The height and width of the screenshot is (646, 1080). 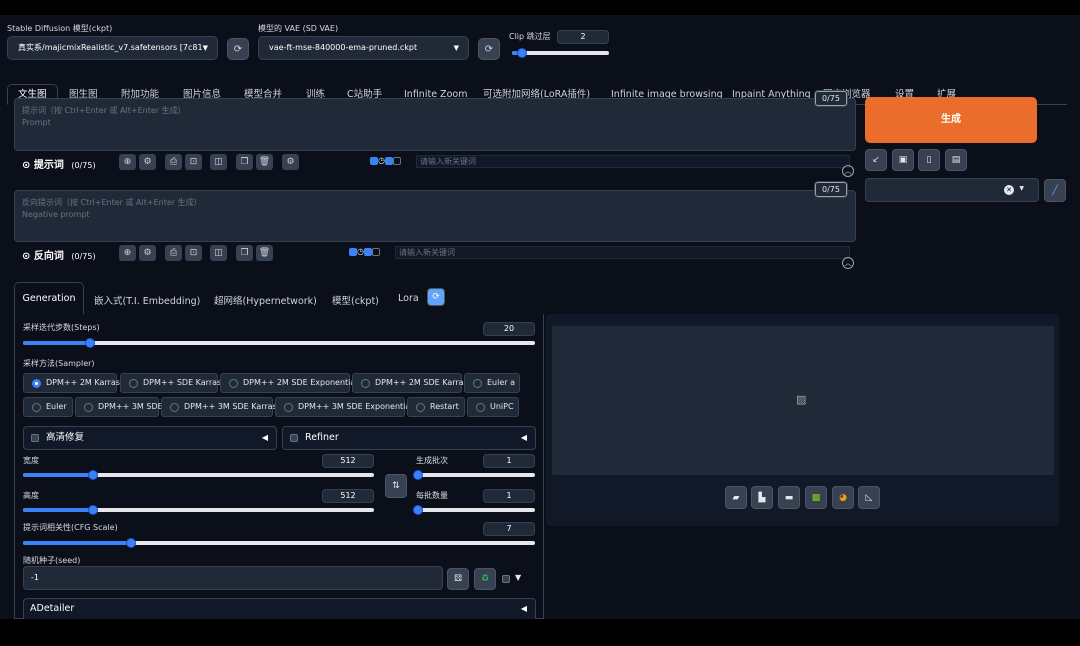 I want to click on prompt-textarea: 提示词（按 Ctrl+Enter 或 Alt+Enter 生成） Prompt, so click(x=435, y=124).